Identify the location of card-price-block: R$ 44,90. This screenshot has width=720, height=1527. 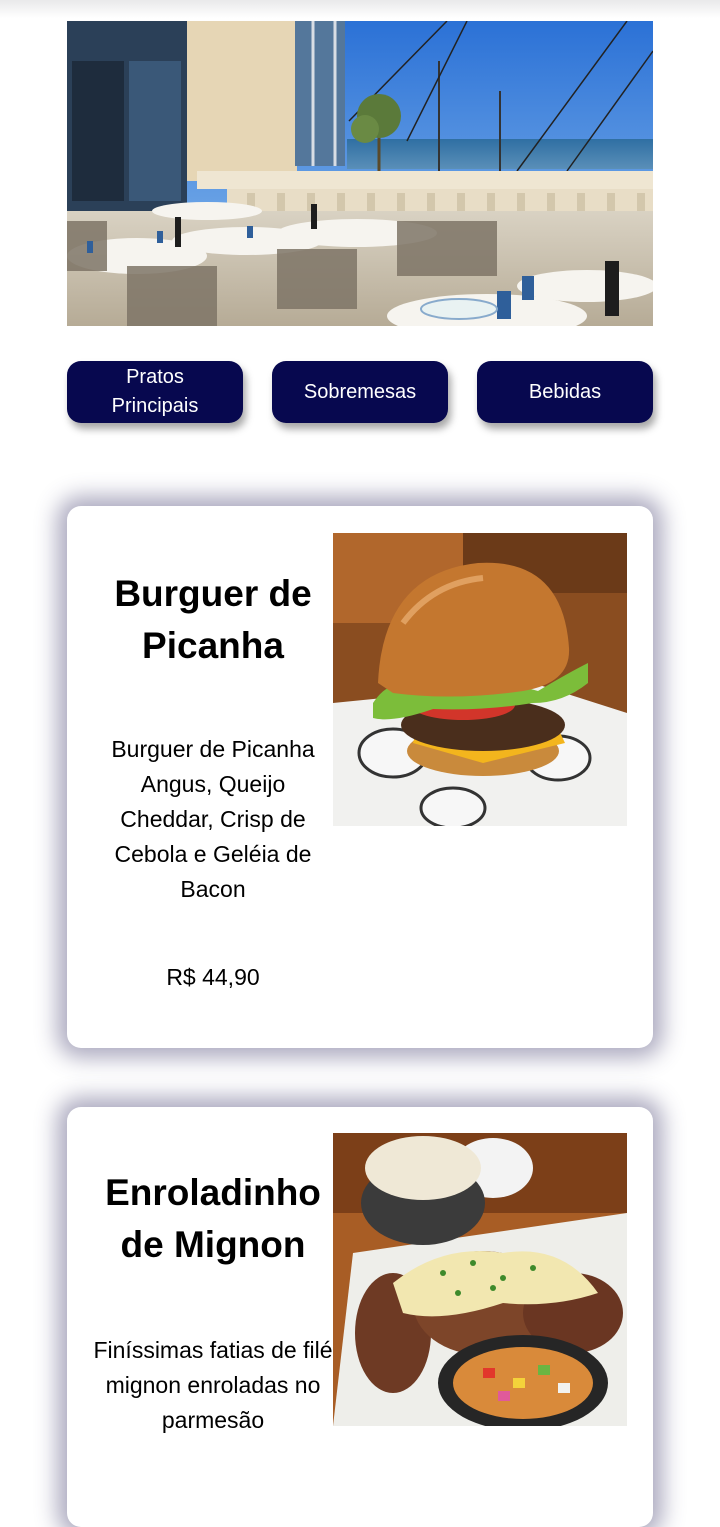
(213, 977).